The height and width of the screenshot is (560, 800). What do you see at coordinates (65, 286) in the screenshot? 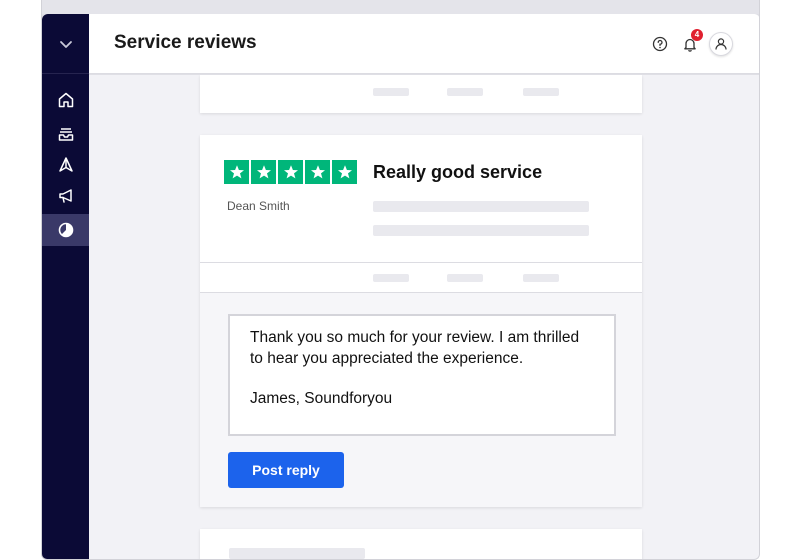
I see `sidebar` at bounding box center [65, 286].